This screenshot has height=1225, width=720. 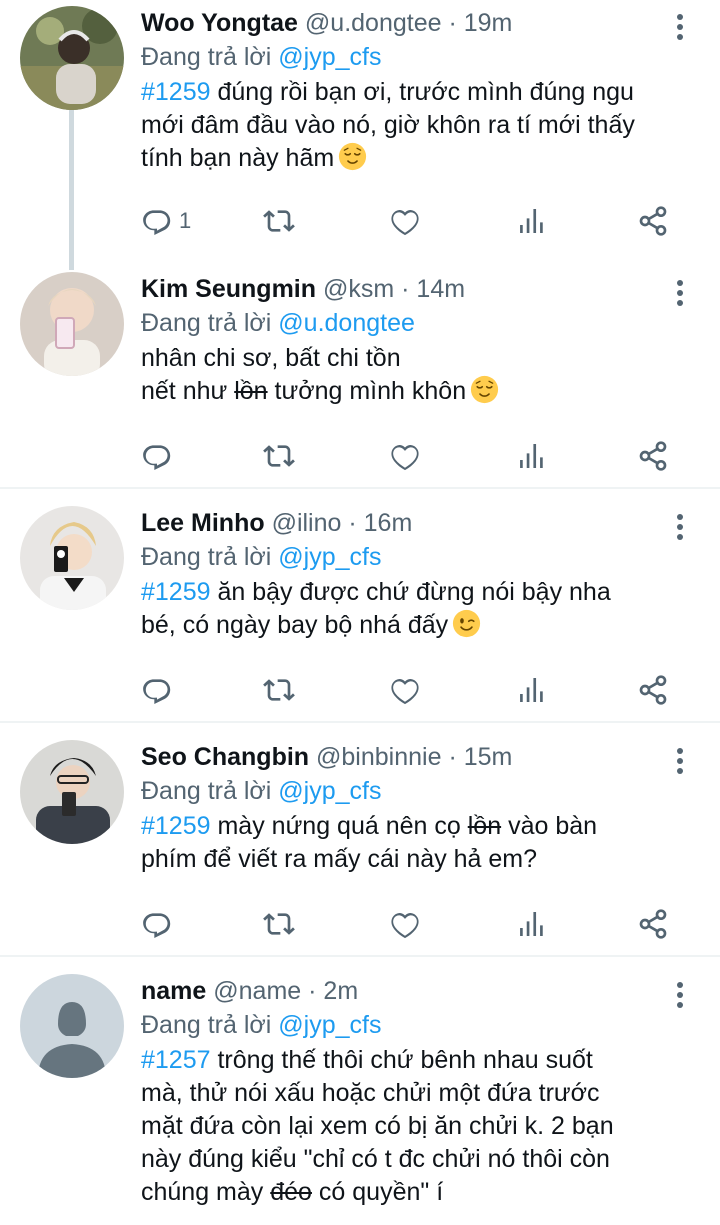 What do you see at coordinates (257, 991) in the screenshot?
I see `user-handle: @name` at bounding box center [257, 991].